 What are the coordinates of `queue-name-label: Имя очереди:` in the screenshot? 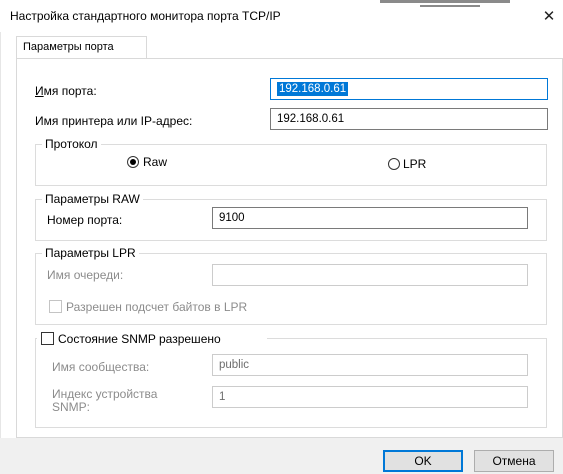 It's located at (85, 275).